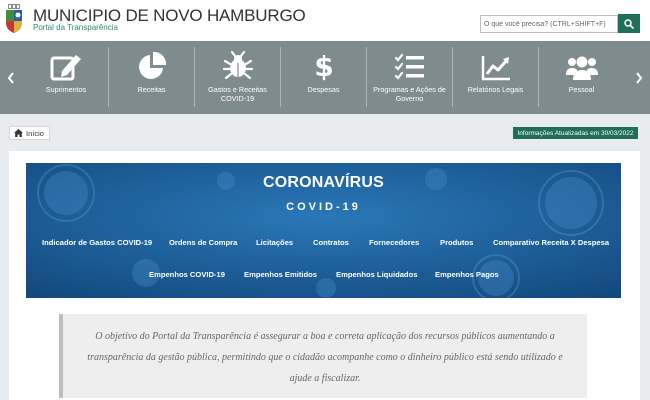 The image size is (650, 400). Describe the element at coordinates (456, 242) in the screenshot. I see `covid-link-produtos: Produtos` at that location.